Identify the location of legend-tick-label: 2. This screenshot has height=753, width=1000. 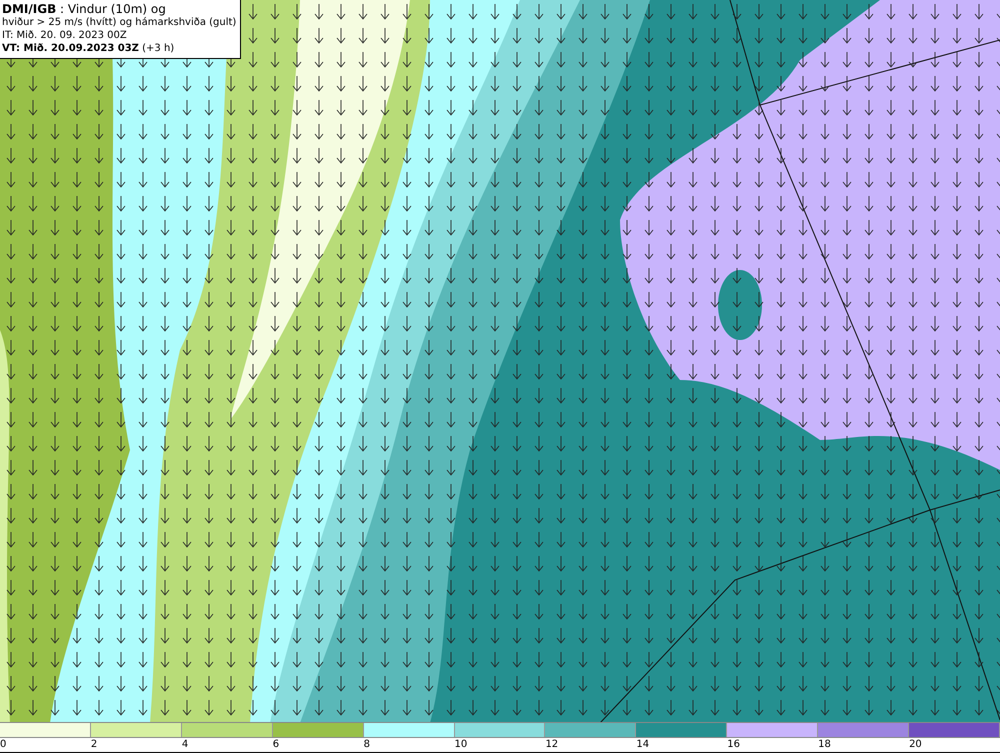
(94, 745).